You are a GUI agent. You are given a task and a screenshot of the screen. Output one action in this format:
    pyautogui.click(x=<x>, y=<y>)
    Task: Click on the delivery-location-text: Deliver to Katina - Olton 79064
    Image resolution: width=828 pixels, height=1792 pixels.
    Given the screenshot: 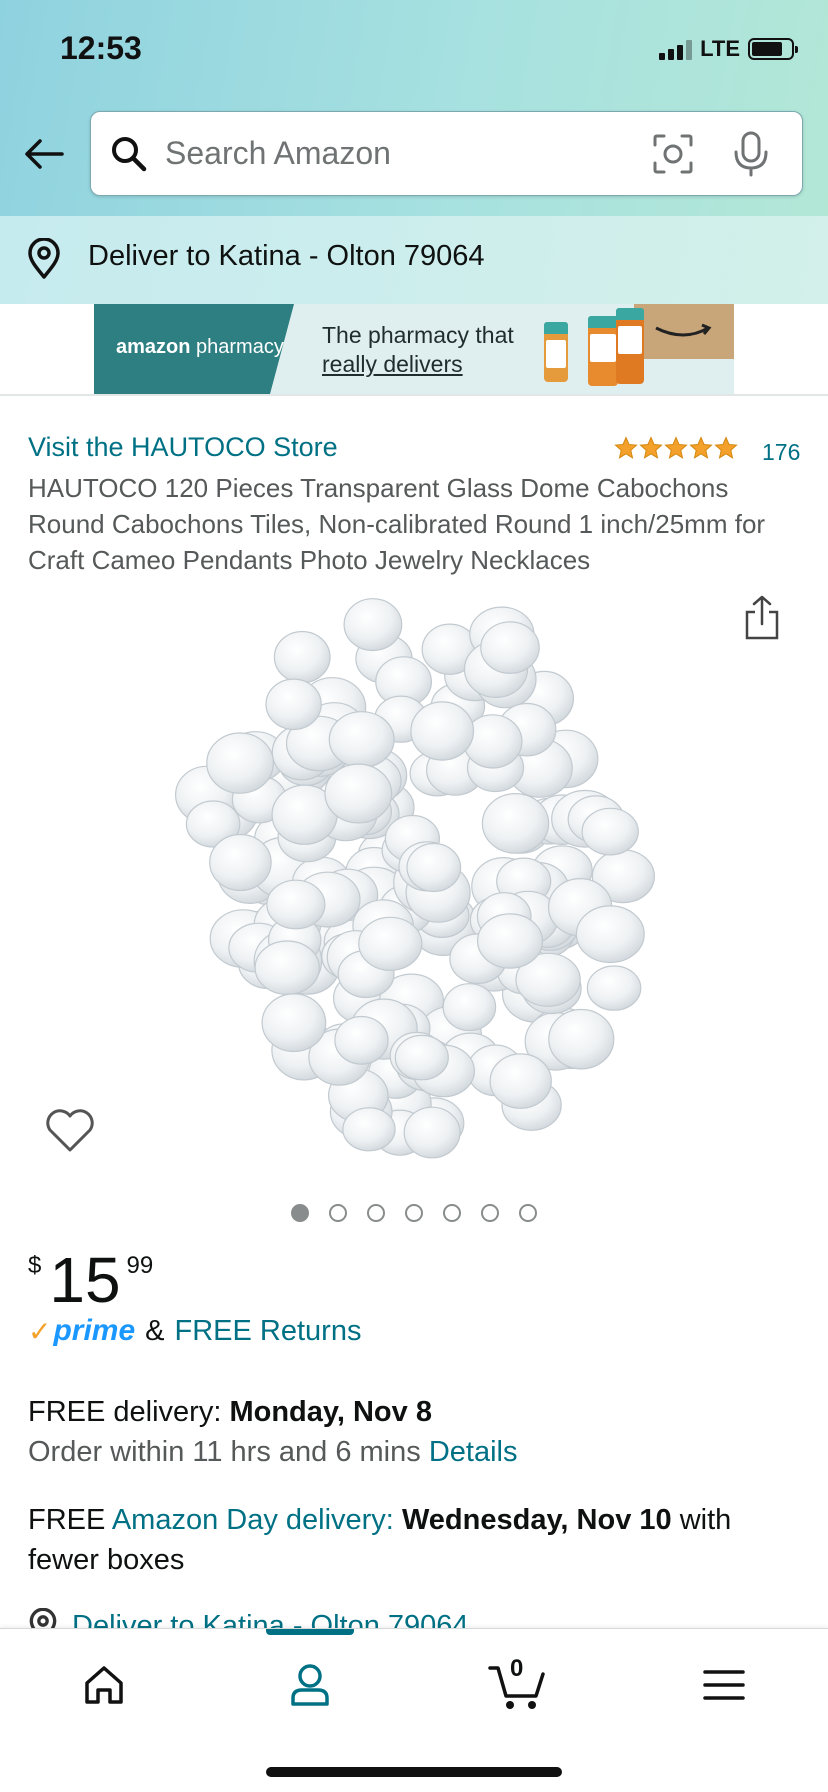 What is the action you would take?
    pyautogui.click(x=286, y=256)
    